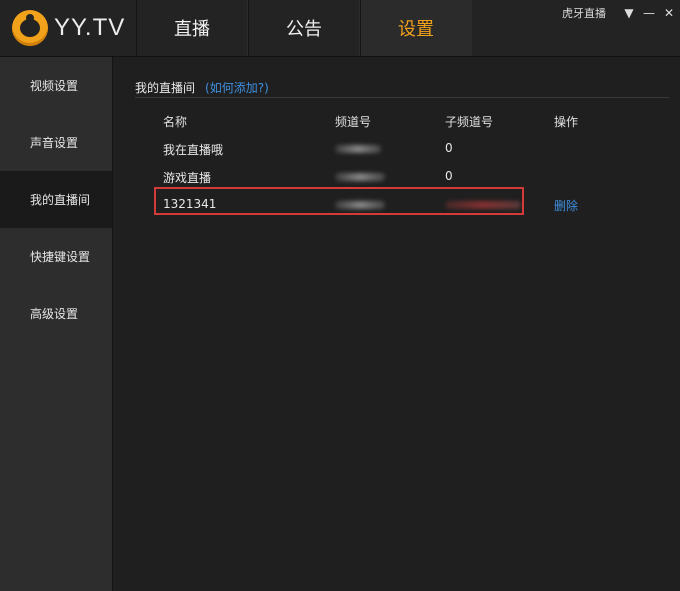 The image size is (680, 591). What do you see at coordinates (402, 88) in the screenshot?
I see `section-header: 我的直播间 (如何添加?)` at bounding box center [402, 88].